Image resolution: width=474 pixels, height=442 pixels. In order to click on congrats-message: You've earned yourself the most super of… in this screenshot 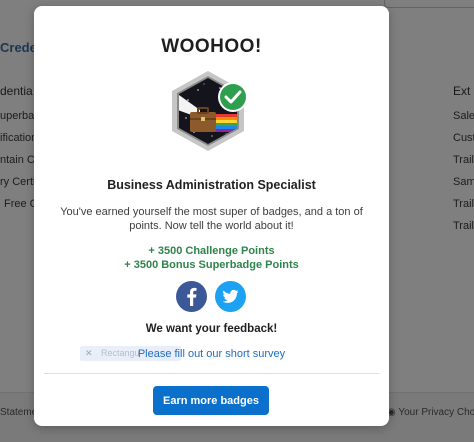, I will do `click(211, 219)`.